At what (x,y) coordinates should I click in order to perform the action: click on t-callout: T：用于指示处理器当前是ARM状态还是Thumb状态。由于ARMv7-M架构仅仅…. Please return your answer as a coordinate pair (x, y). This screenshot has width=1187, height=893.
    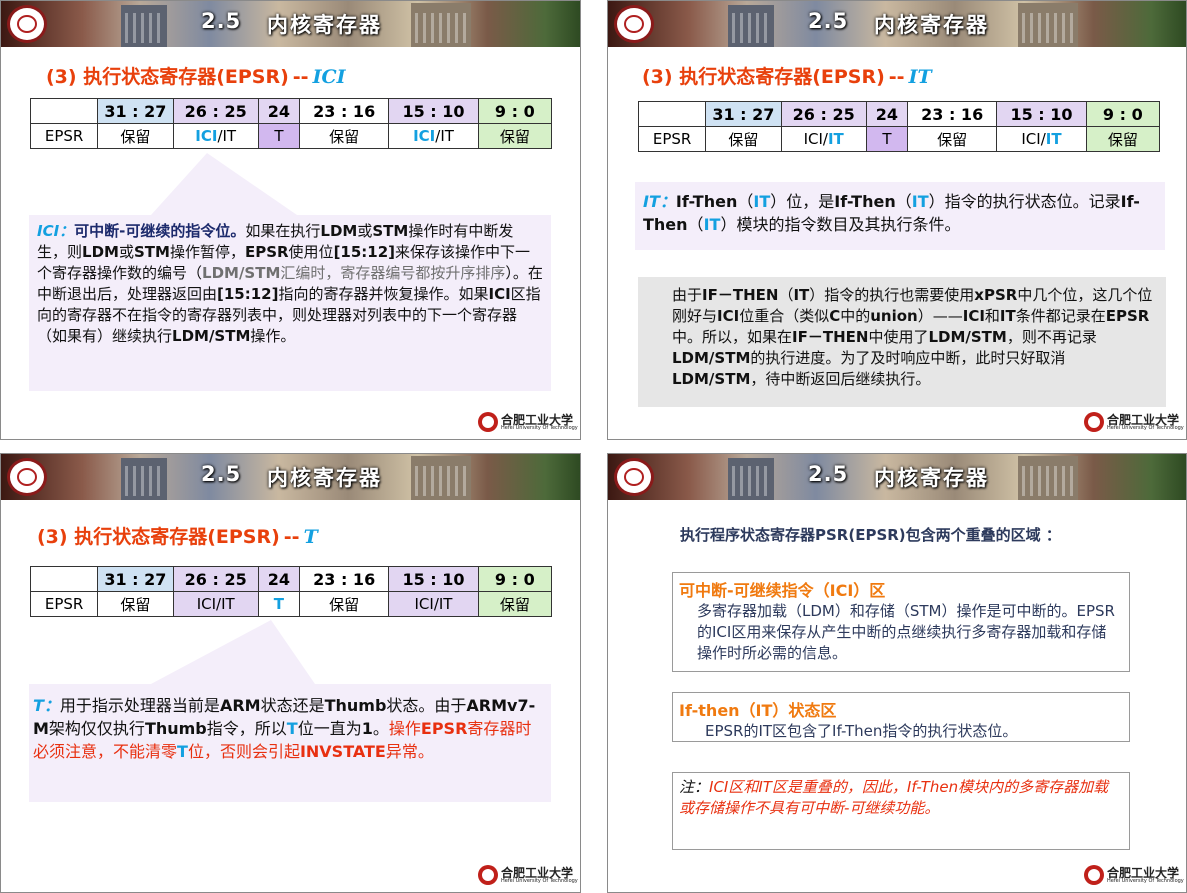
    Looking at the image, I should click on (290, 743).